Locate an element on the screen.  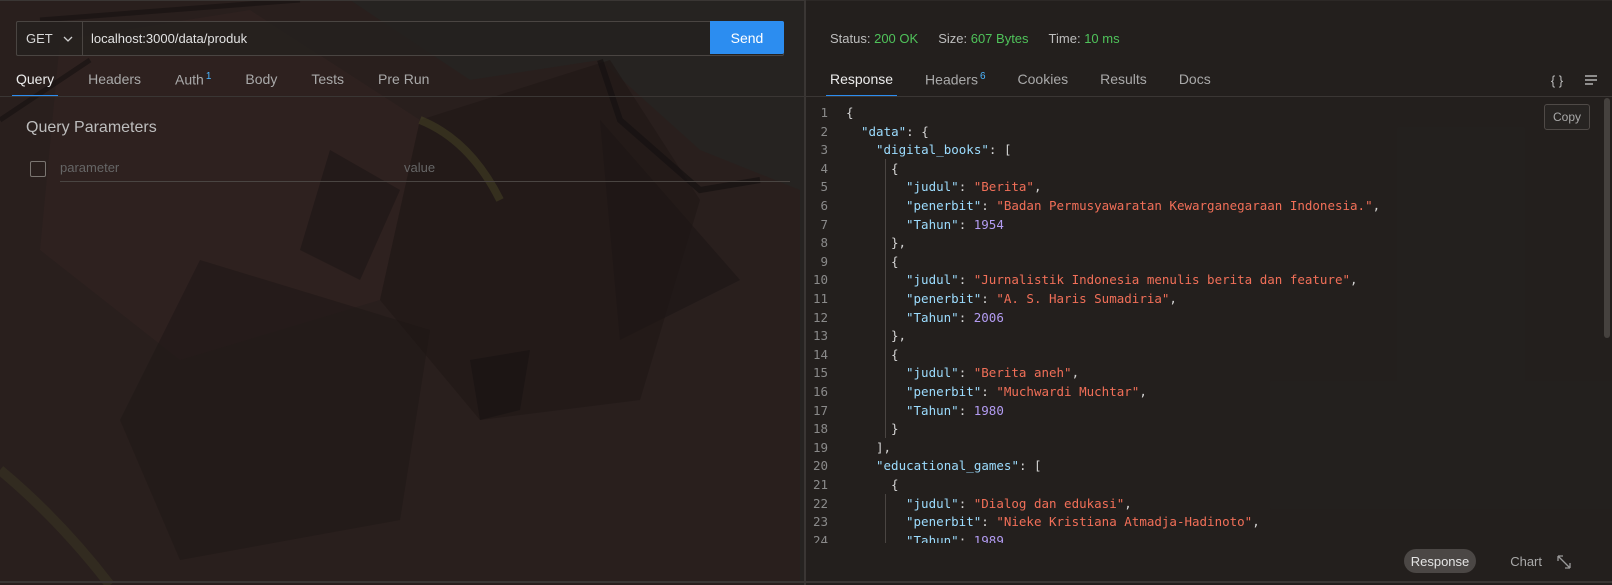
json-string: "Berita aneh" is located at coordinates (1022, 373).